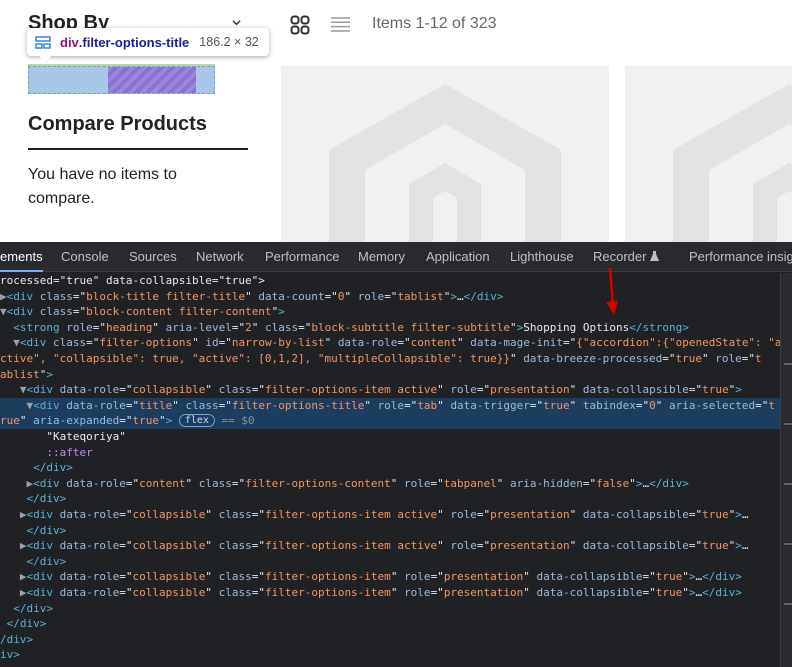 The image size is (792, 667). What do you see at coordinates (390, 281) in the screenshot?
I see `dom-tree-line: rocessed="true" data-collapsible="true">` at bounding box center [390, 281].